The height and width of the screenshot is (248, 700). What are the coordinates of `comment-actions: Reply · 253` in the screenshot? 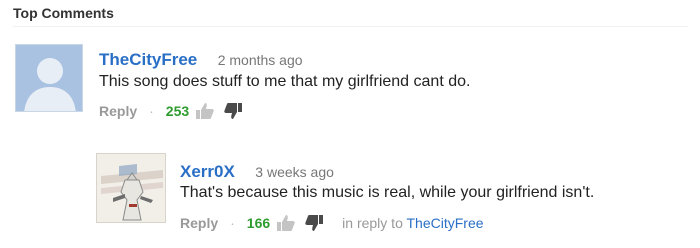 It's located at (174, 111).